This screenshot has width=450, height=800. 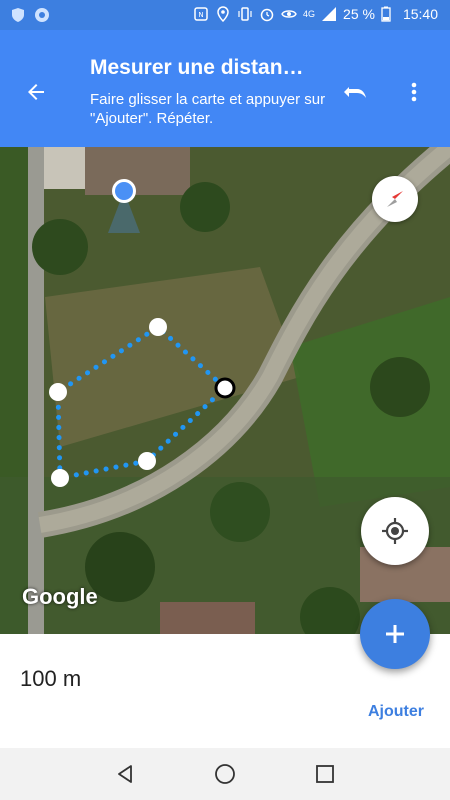 I want to click on my-location-button, so click(x=395, y=531).